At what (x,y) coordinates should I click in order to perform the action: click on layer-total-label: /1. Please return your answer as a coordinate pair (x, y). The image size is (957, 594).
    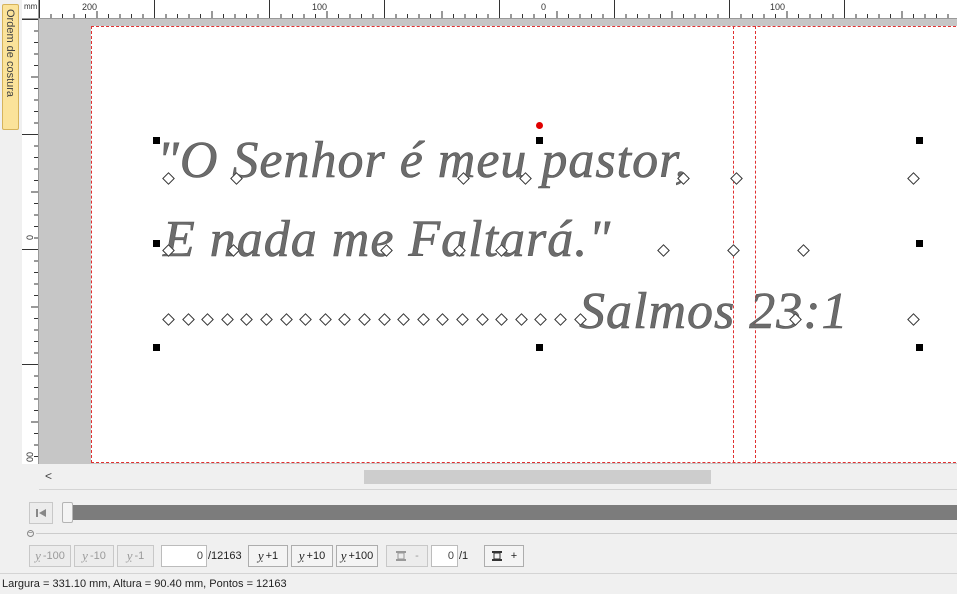
    Looking at the image, I should click on (464, 556).